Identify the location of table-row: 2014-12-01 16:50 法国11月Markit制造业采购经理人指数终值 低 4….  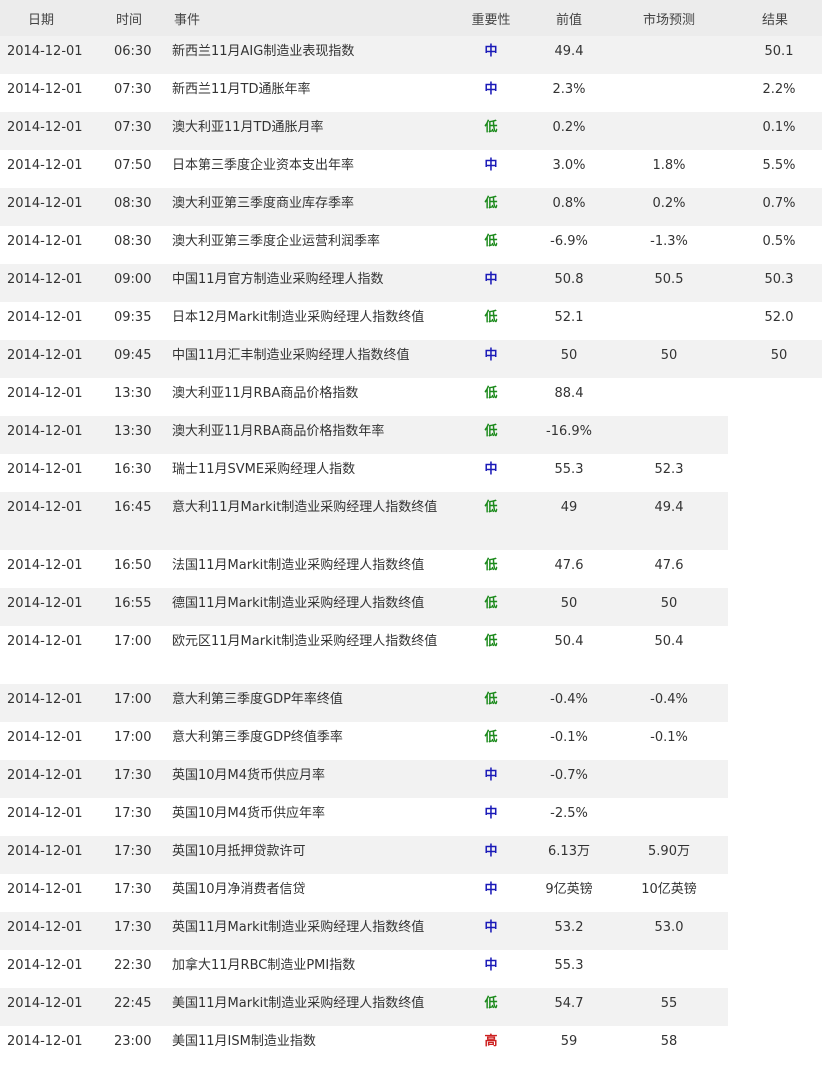
(411, 569).